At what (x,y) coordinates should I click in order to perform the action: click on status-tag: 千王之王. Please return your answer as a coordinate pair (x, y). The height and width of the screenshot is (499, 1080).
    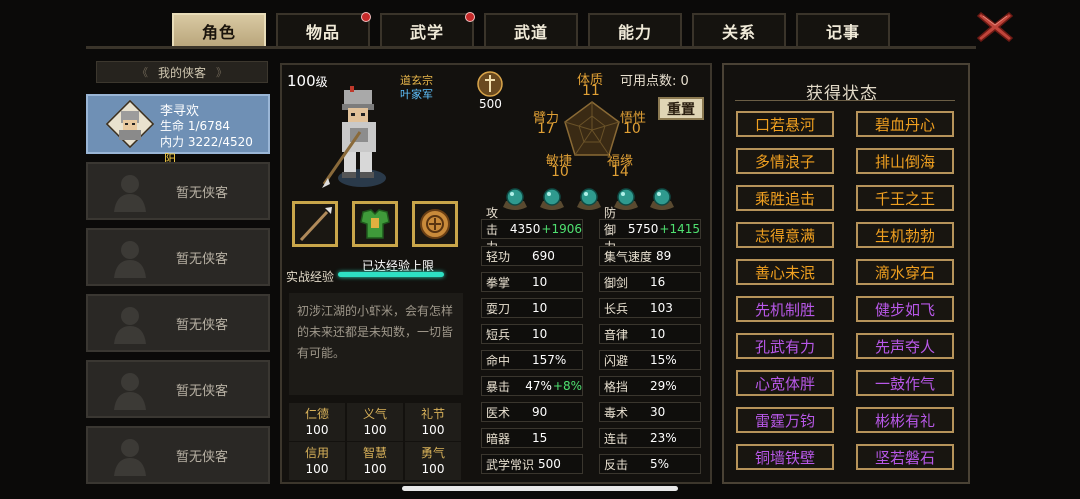
    Looking at the image, I should click on (905, 198).